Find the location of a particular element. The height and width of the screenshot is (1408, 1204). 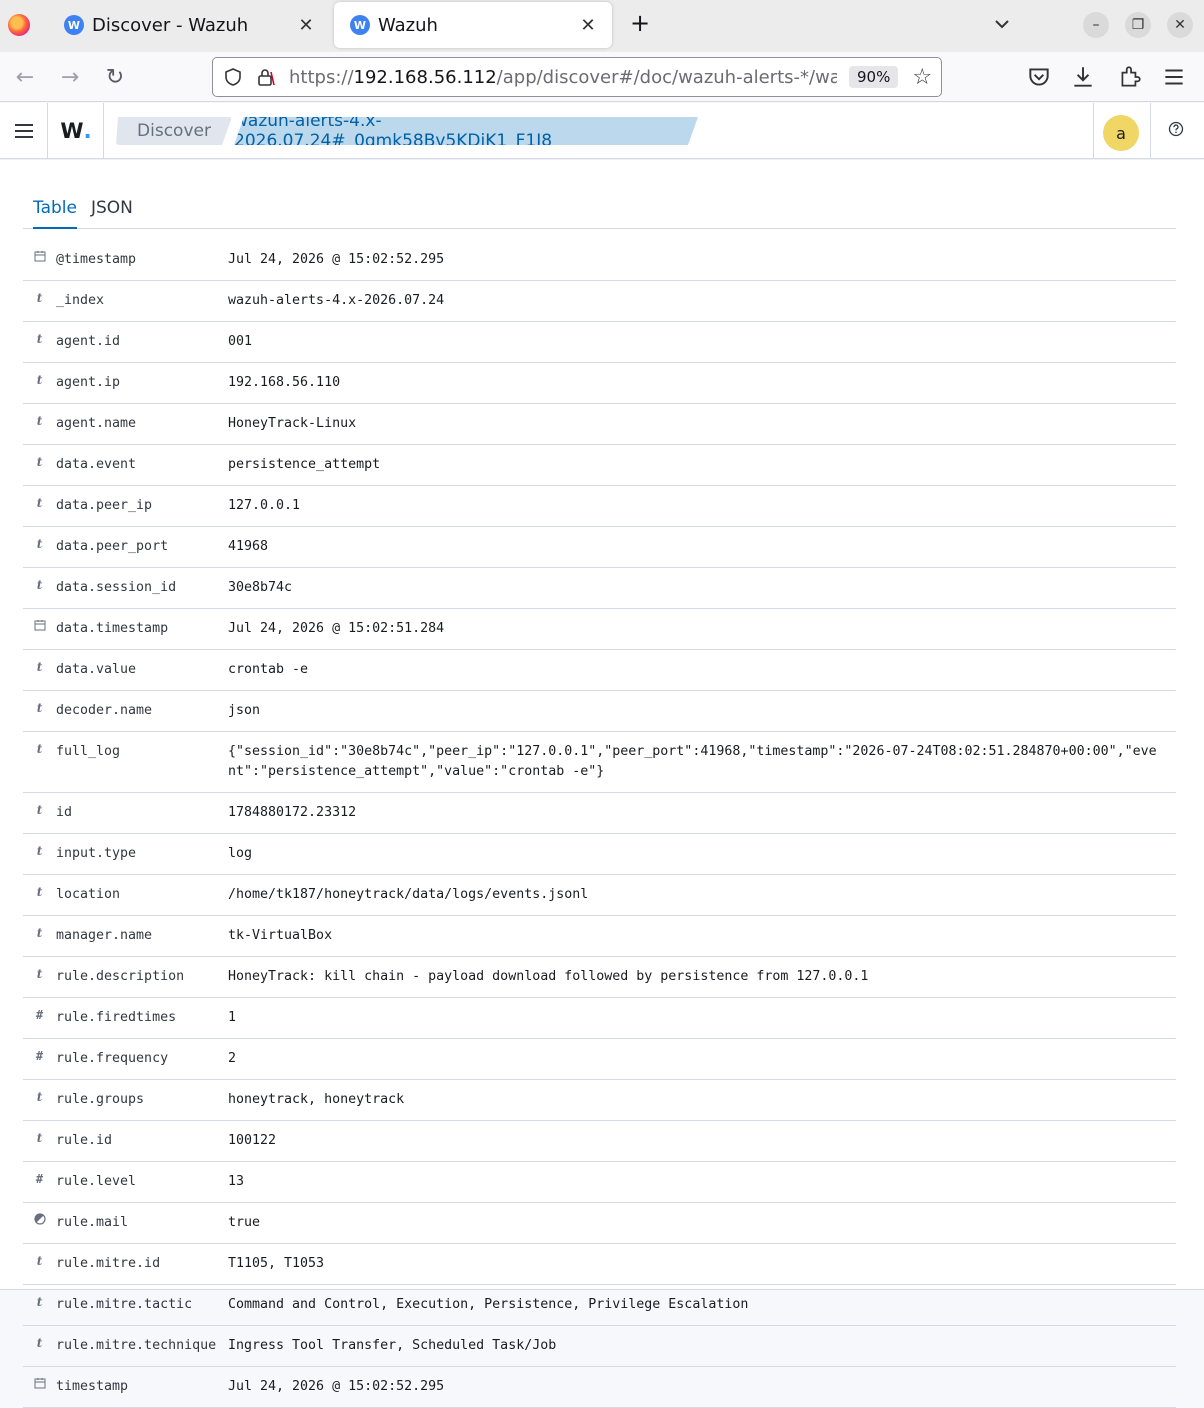

field-value: 2 is located at coordinates (232, 1058).